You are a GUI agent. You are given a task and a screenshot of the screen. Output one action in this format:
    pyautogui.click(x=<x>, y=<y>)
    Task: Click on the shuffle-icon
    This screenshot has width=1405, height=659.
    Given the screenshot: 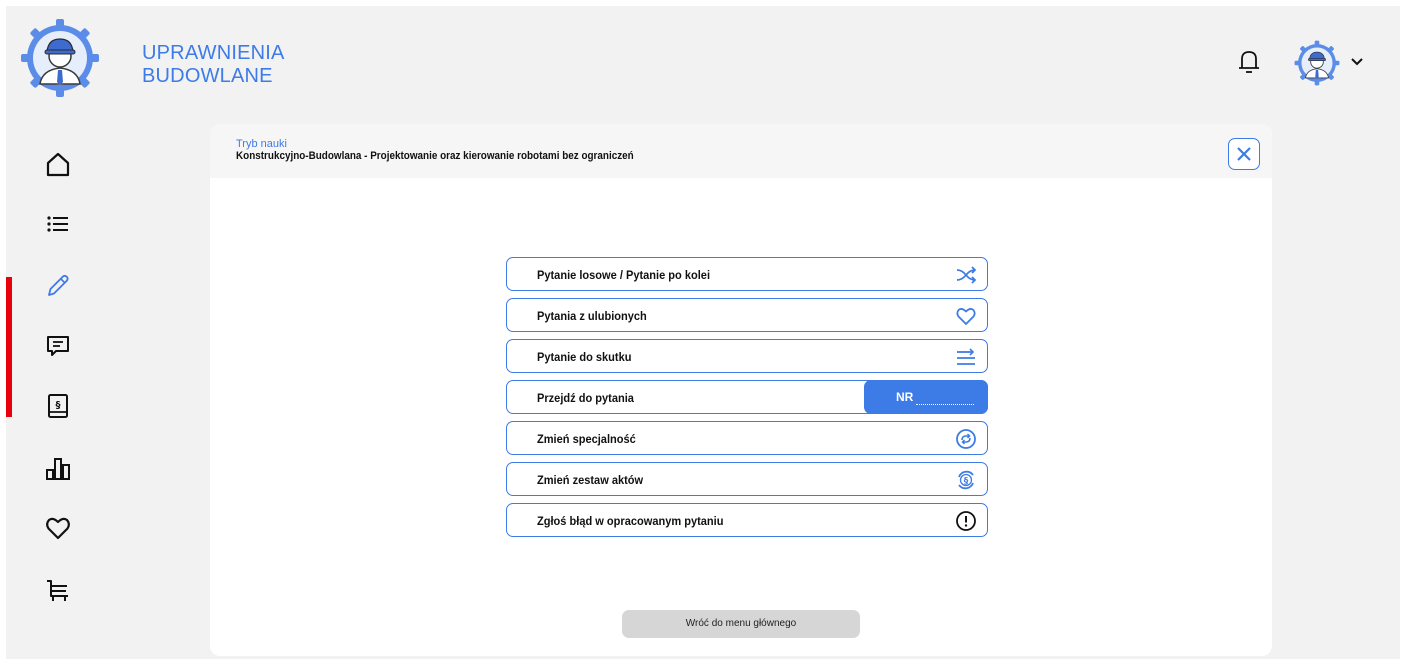 What is the action you would take?
    pyautogui.click(x=966, y=275)
    